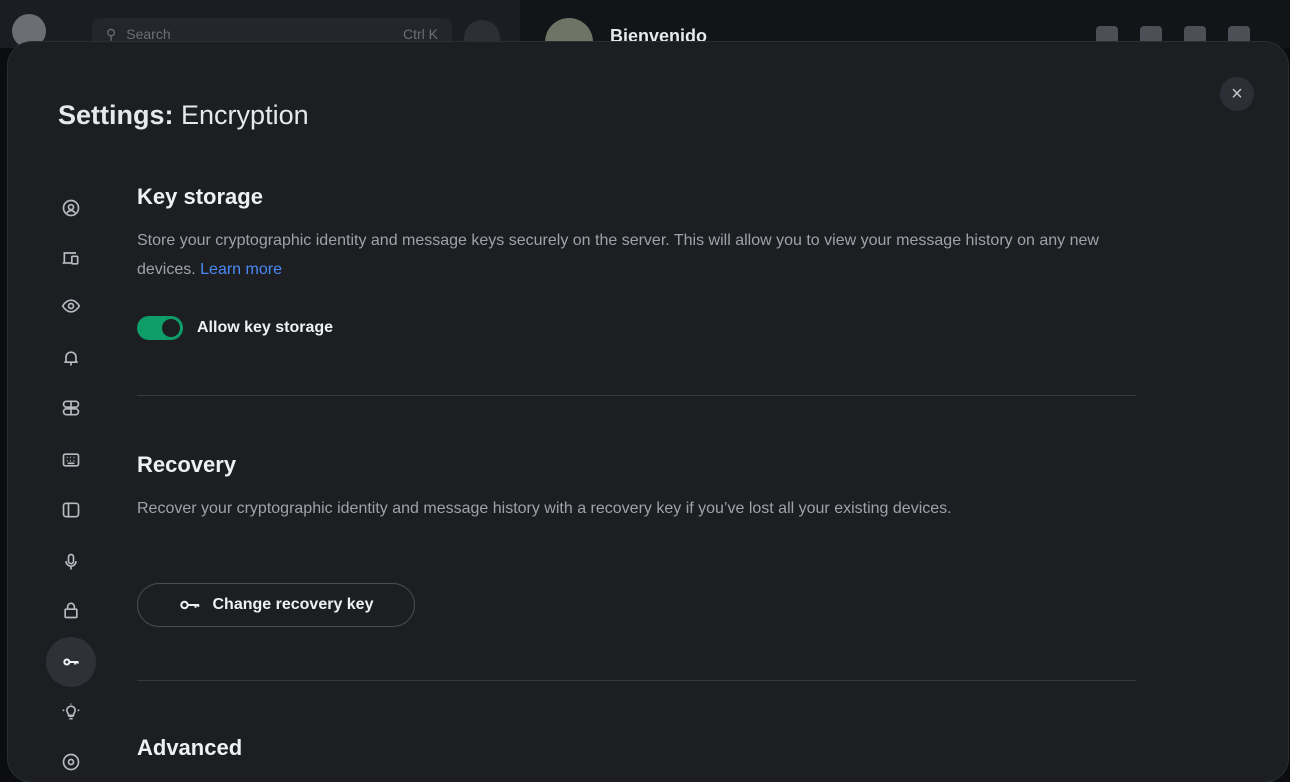 Image resolution: width=1290 pixels, height=782 pixels. What do you see at coordinates (160, 328) in the screenshot?
I see `allow-key-storage-toggle` at bounding box center [160, 328].